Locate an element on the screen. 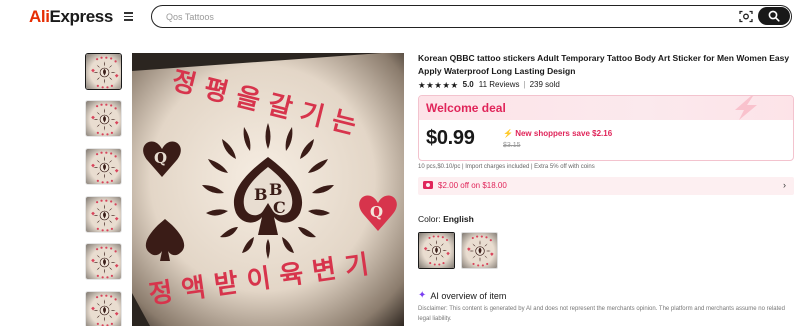  camera-search-icon is located at coordinates (746, 16).